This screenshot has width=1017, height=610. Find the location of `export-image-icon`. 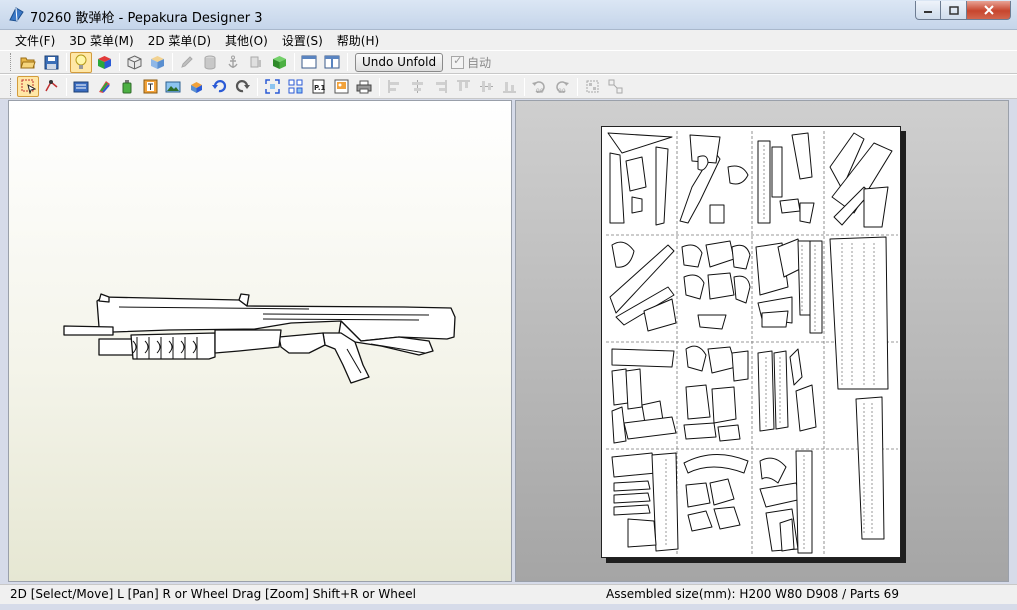

export-image-icon is located at coordinates (341, 86).